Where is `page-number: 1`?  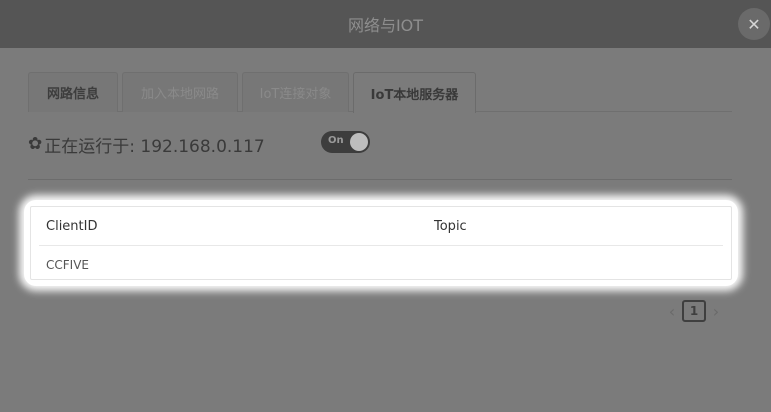 page-number: 1 is located at coordinates (694, 311).